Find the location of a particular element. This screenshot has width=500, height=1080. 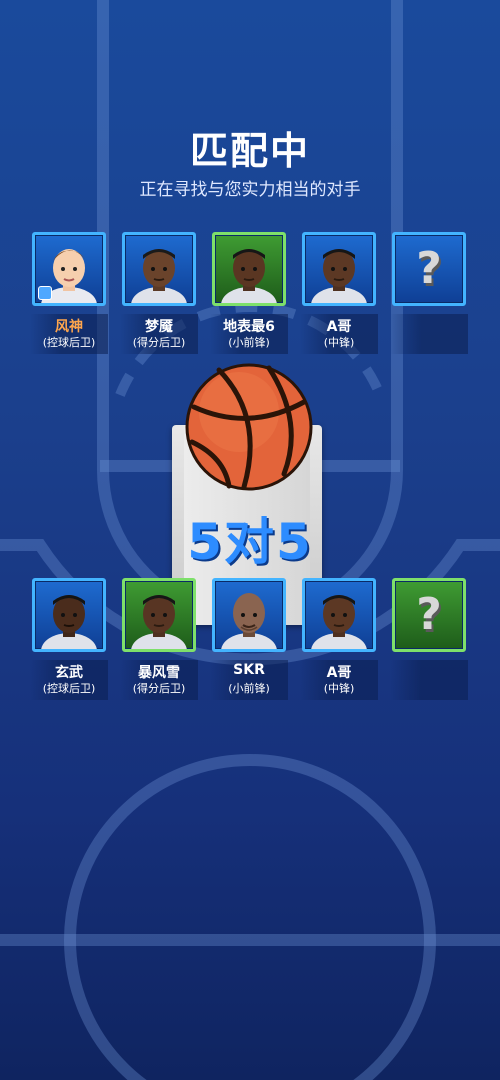

player-slot: 风神 (控球后卫) is located at coordinates (69, 294).